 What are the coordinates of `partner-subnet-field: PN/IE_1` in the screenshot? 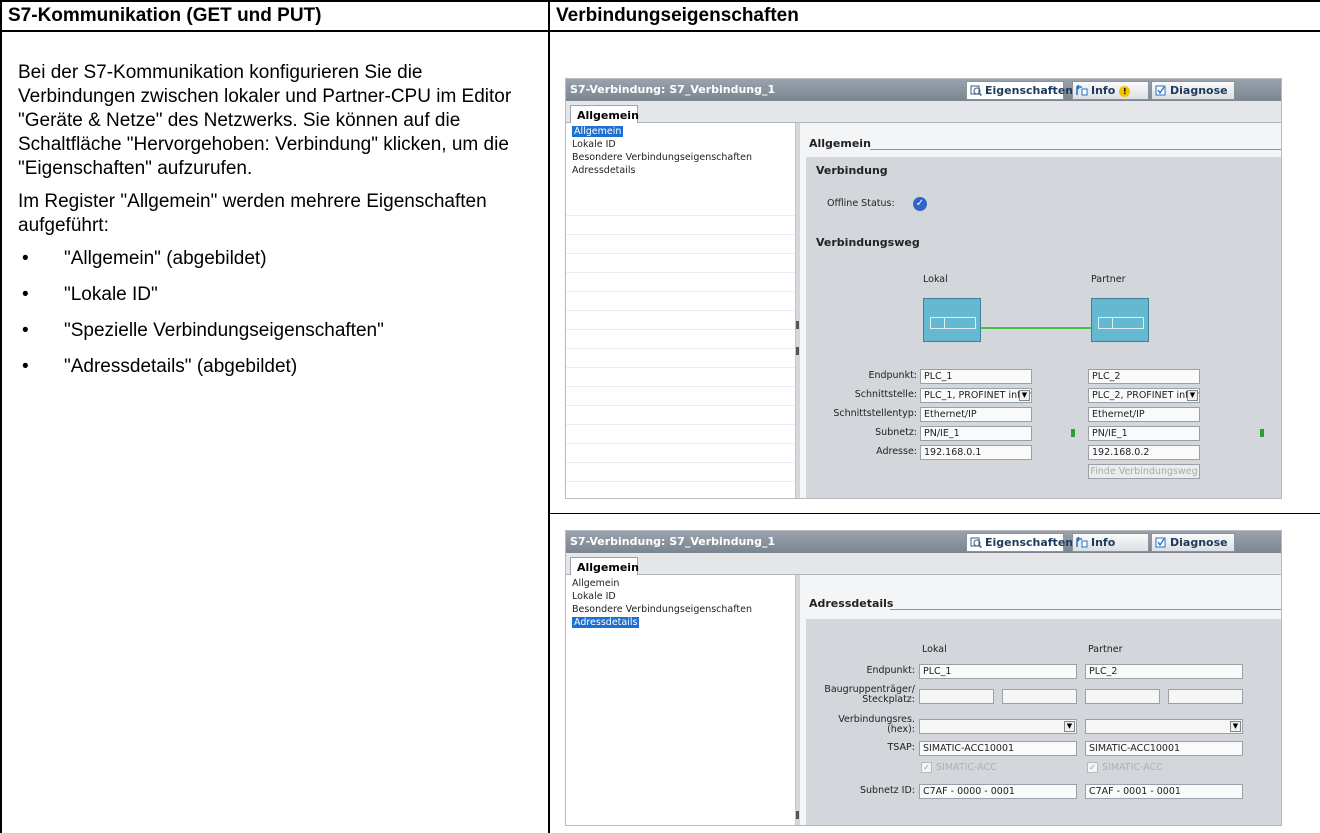 It's located at (1144, 433).